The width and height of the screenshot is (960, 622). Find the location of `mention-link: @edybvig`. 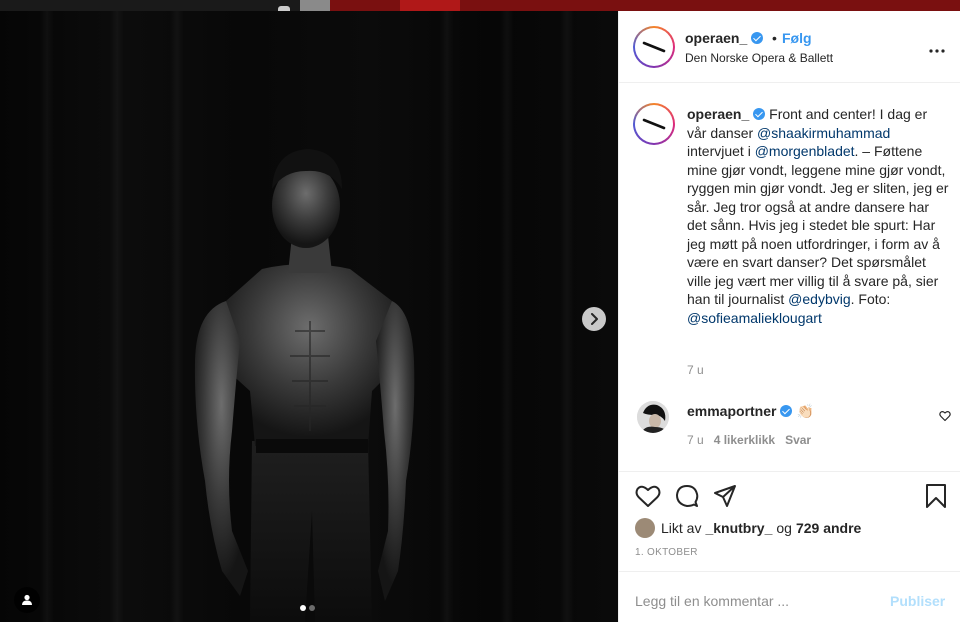

mention-link: @edybvig is located at coordinates (819, 299).